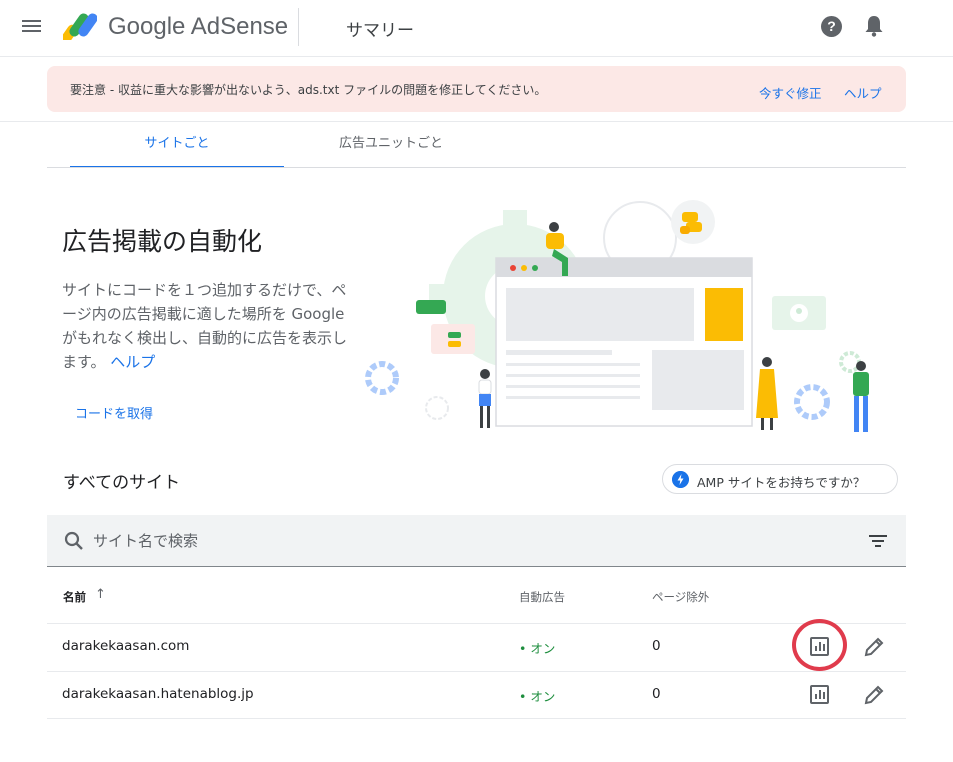 This screenshot has width=953, height=762. What do you see at coordinates (878, 542) in the screenshot?
I see `filter-icon` at bounding box center [878, 542].